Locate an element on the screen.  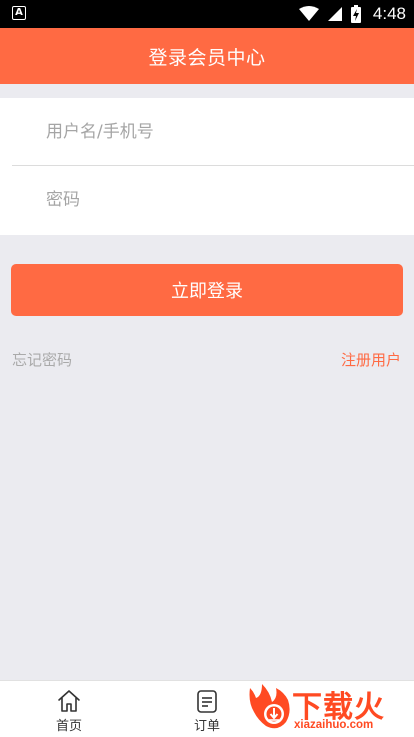
wifi-icon is located at coordinates (308, 13).